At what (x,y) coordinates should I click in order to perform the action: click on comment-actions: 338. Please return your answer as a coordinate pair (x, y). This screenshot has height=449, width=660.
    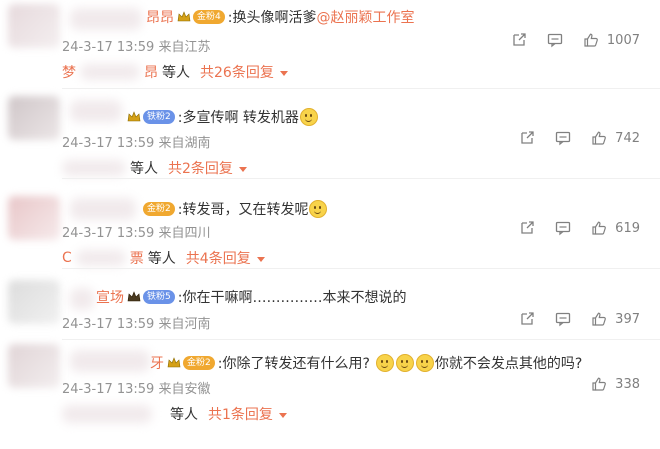
    Looking at the image, I should click on (605, 384).